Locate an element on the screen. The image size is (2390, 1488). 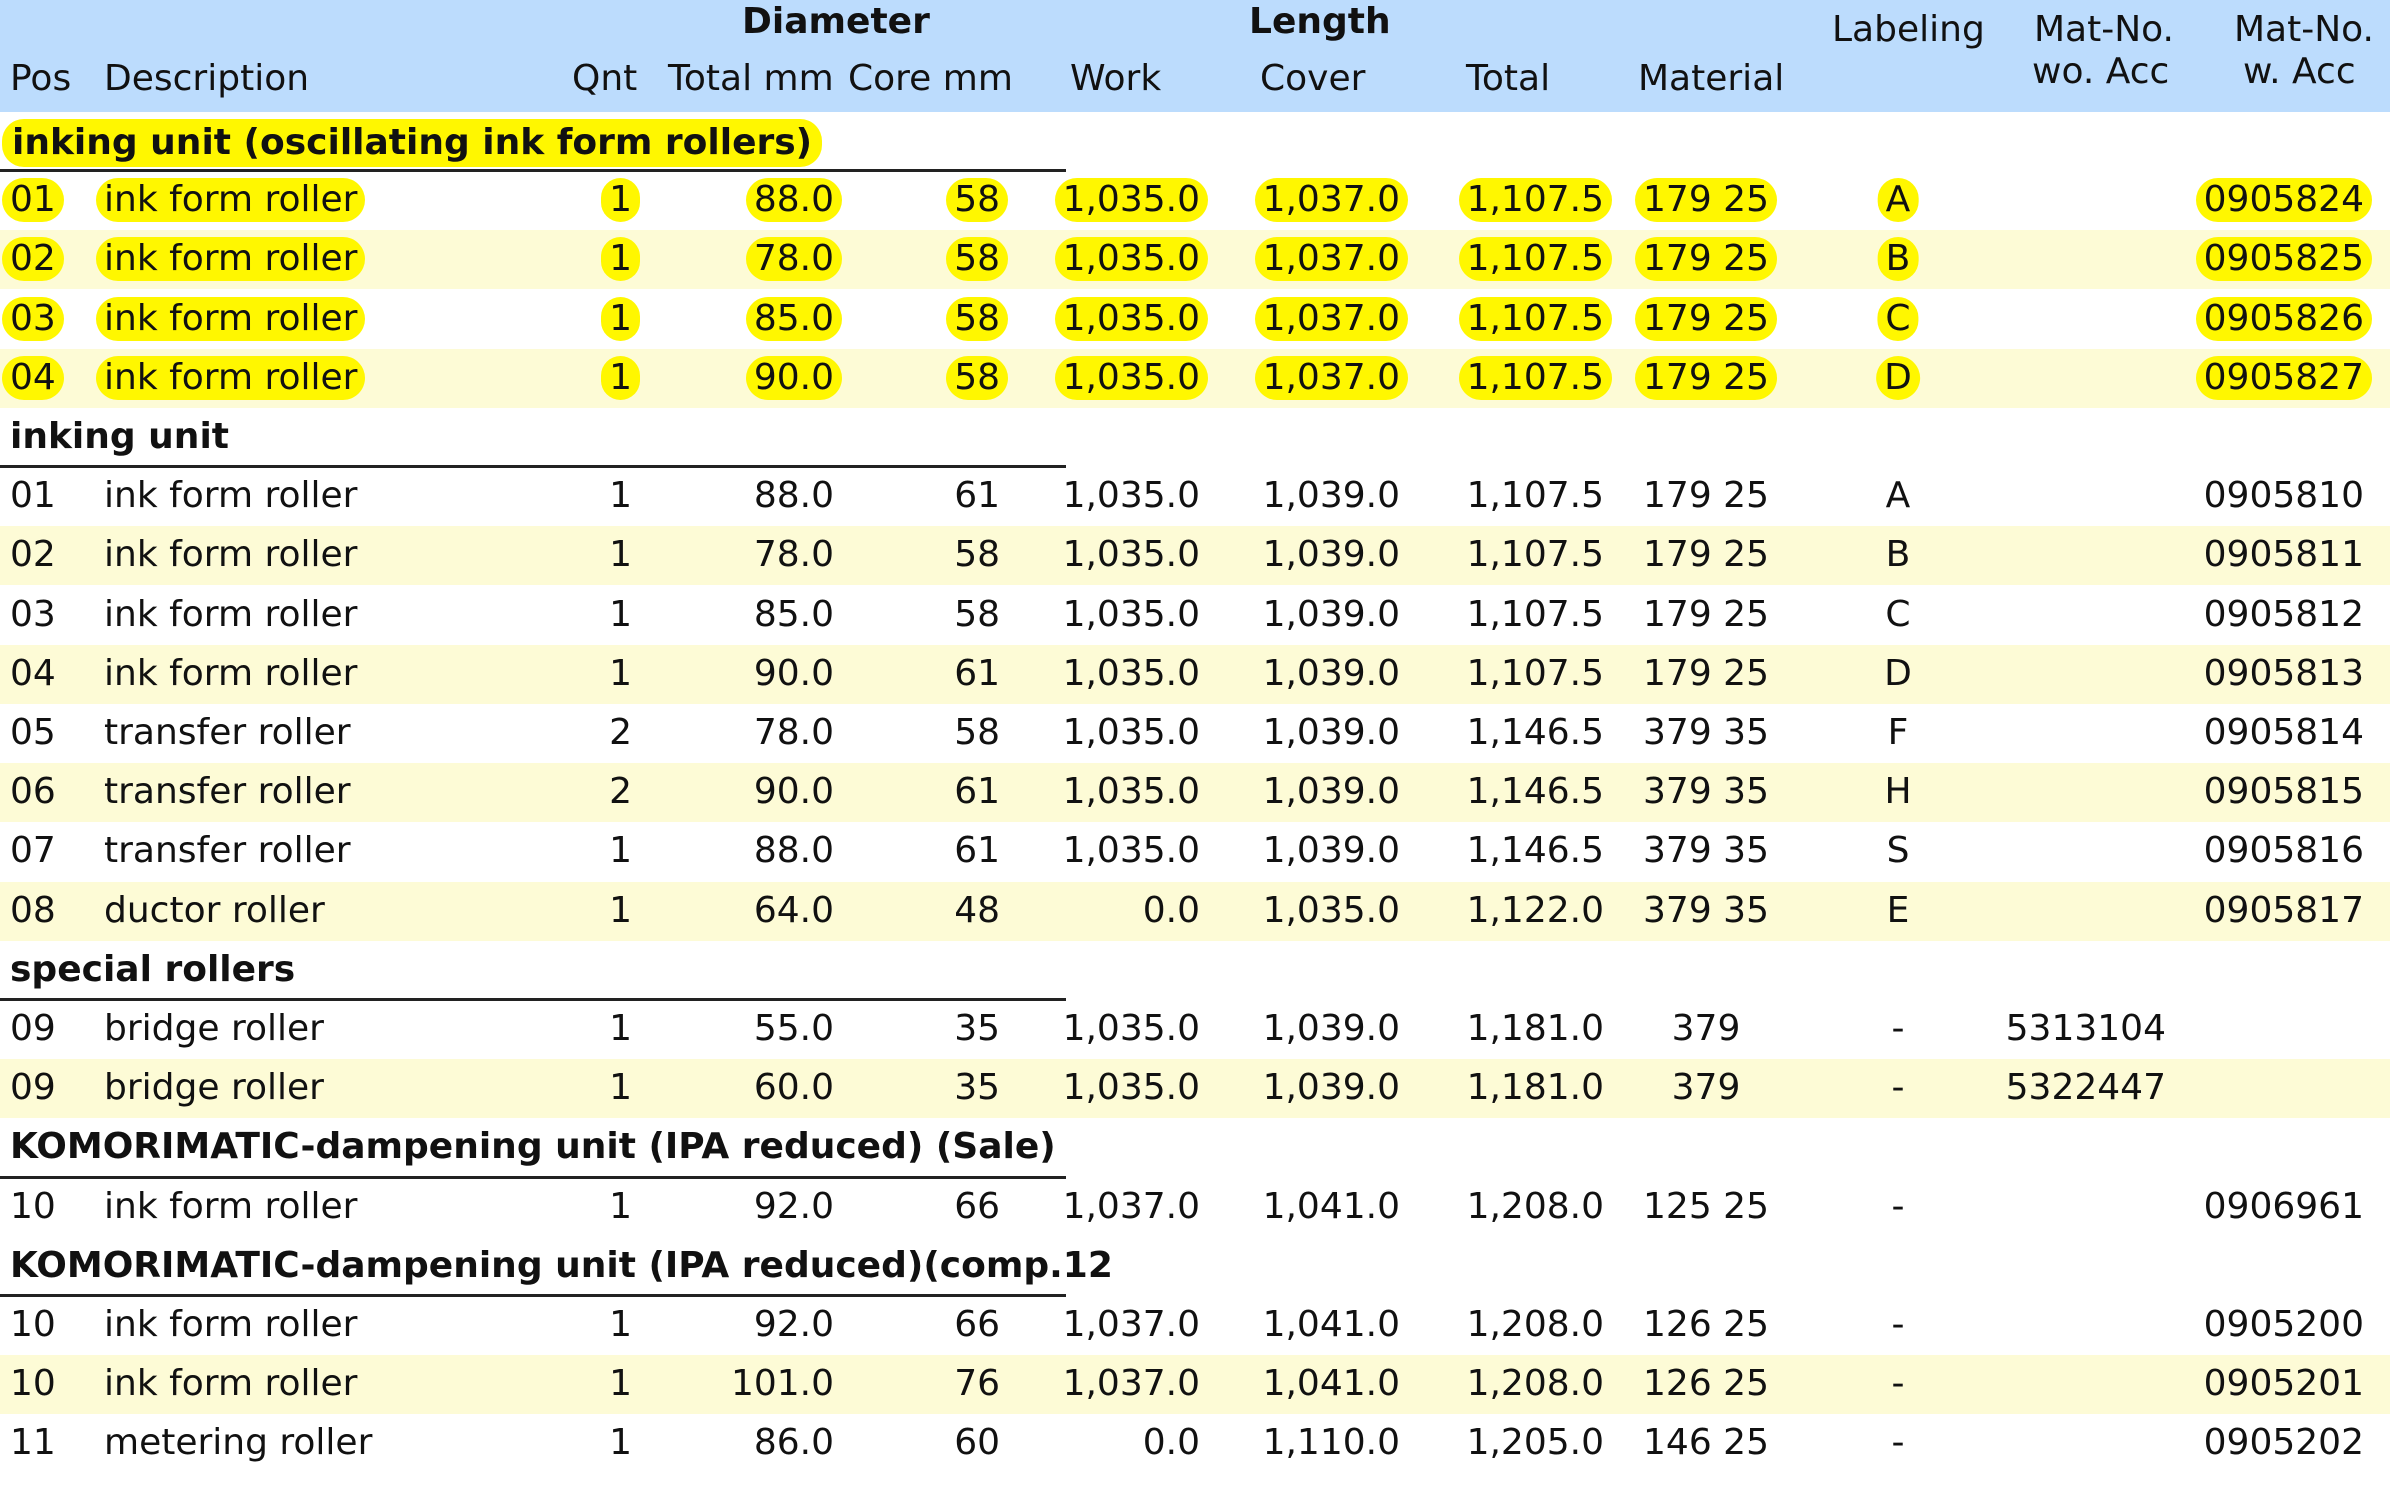
cell-mat-w: 0905813 is located at coordinates (2283, 673).